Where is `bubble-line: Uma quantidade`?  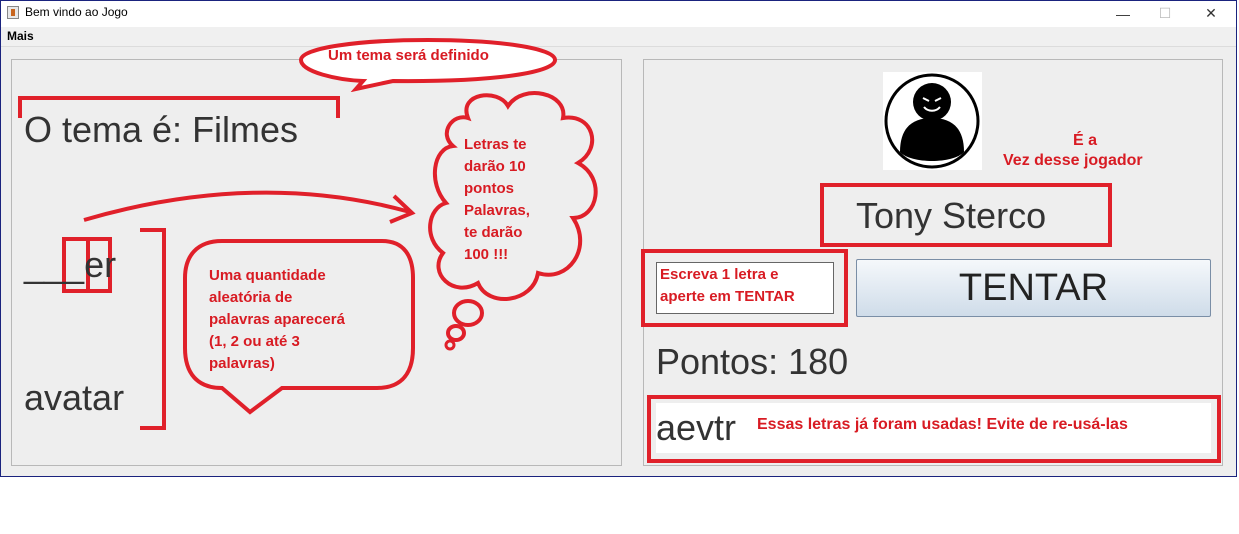
bubble-line: Uma quantidade is located at coordinates (267, 275).